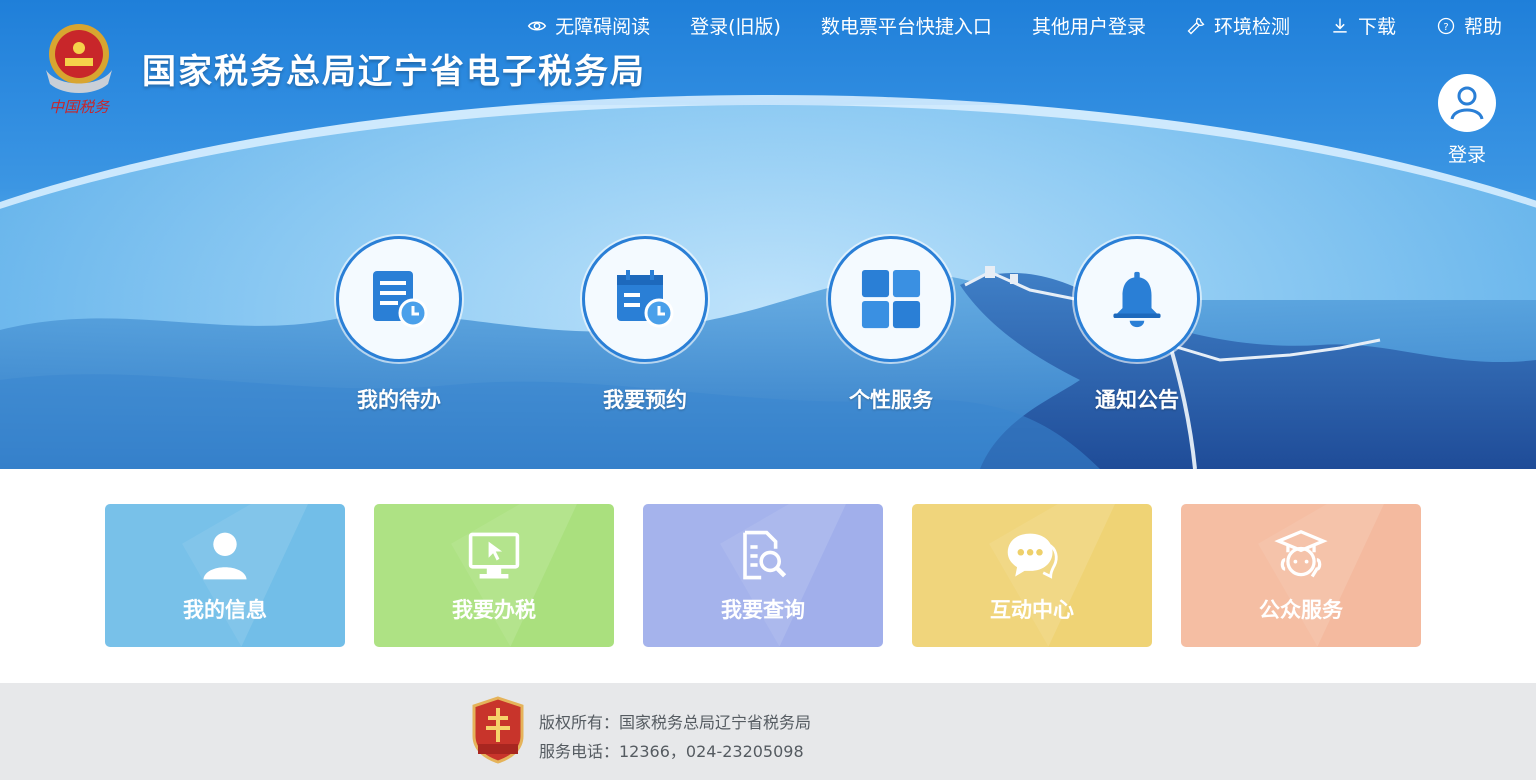 The width and height of the screenshot is (1536, 780). I want to click on bell-icon, so click(1137, 299).